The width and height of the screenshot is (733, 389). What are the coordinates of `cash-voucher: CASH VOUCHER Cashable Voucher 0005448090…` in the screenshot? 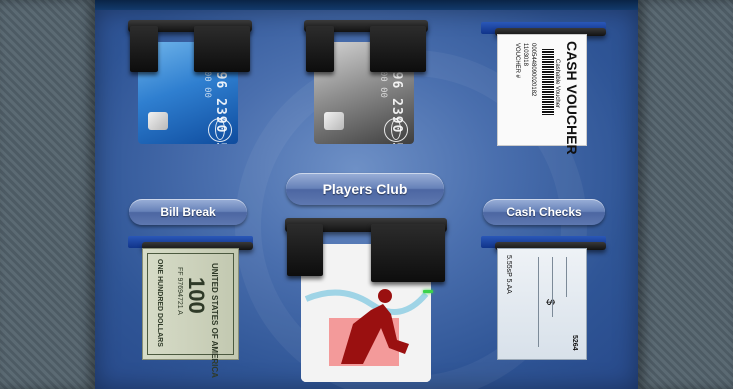 It's located at (542, 94).